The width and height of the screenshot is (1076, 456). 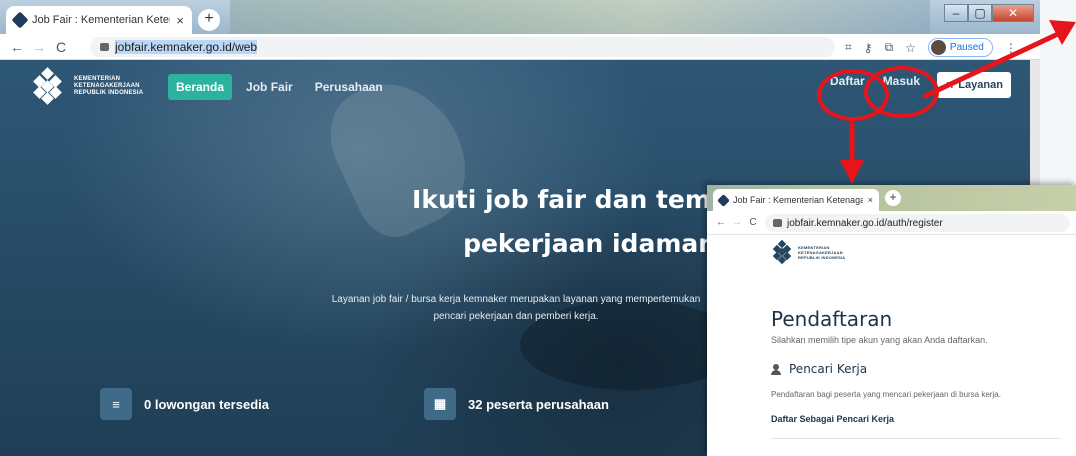 I want to click on toolbar-actions: ⌗ ⚷ ⧉ ☆ Paused ⋮, so click(x=931, y=47).